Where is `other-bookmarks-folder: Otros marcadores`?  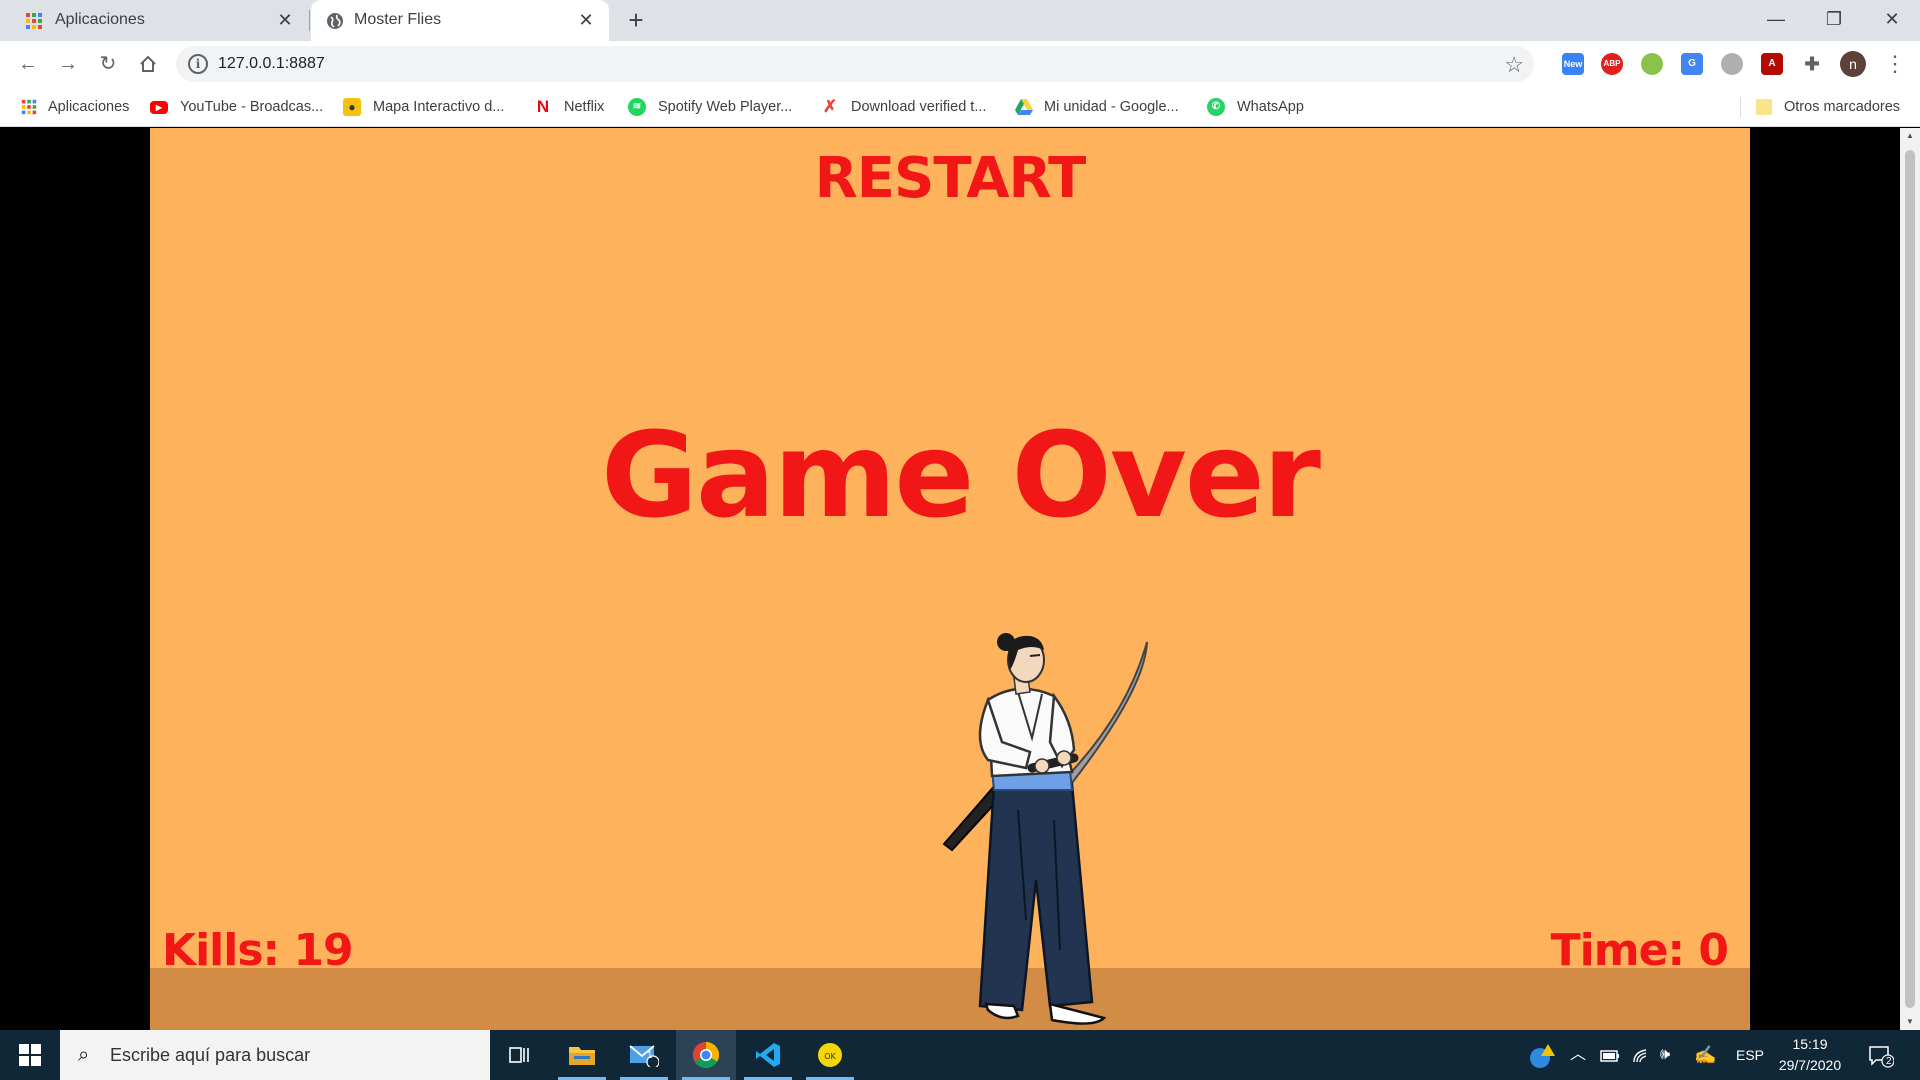
other-bookmarks-folder: Otros marcadores is located at coordinates (1828, 107).